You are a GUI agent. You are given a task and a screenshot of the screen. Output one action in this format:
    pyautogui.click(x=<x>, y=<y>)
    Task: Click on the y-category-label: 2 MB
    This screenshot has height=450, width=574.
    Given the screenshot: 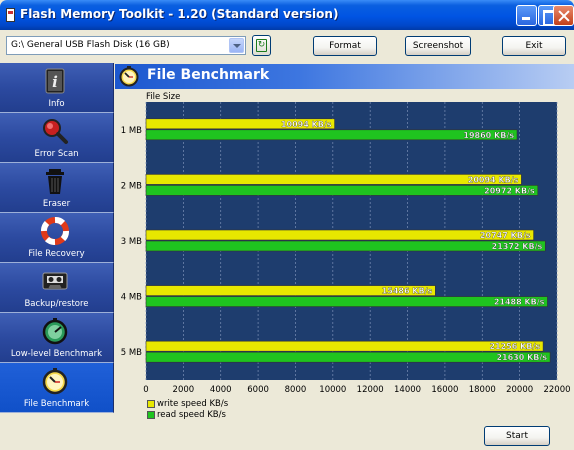 What is the action you would take?
    pyautogui.click(x=131, y=186)
    